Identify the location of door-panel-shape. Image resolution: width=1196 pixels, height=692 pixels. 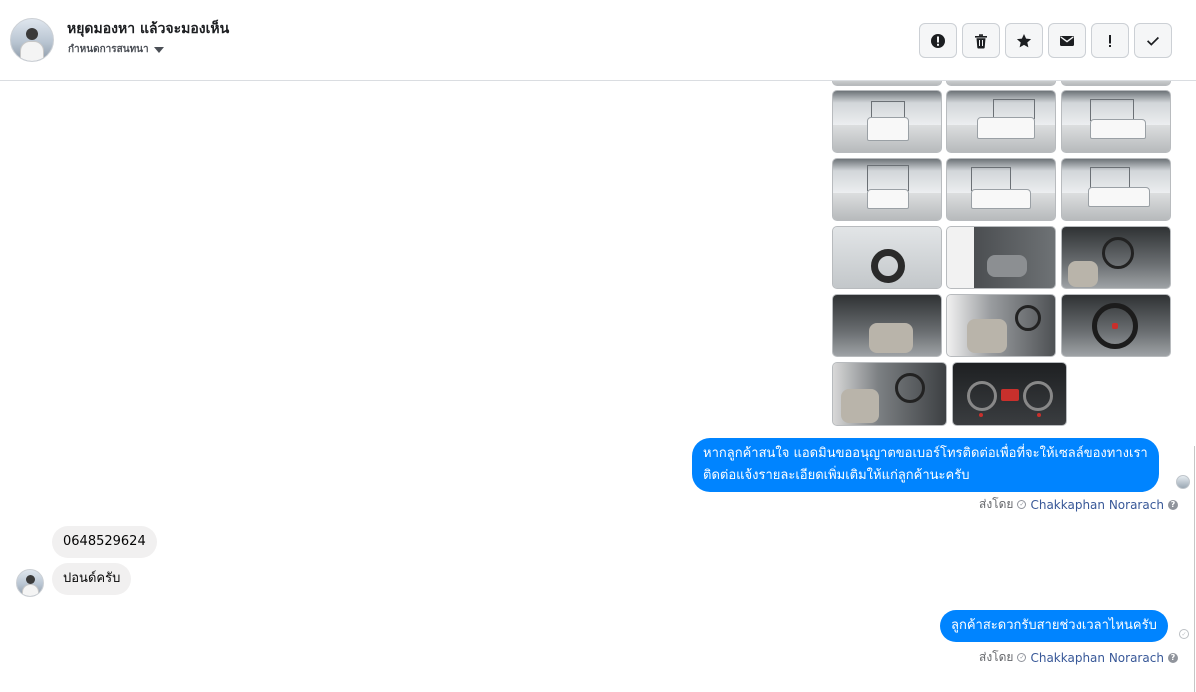
(1007, 266).